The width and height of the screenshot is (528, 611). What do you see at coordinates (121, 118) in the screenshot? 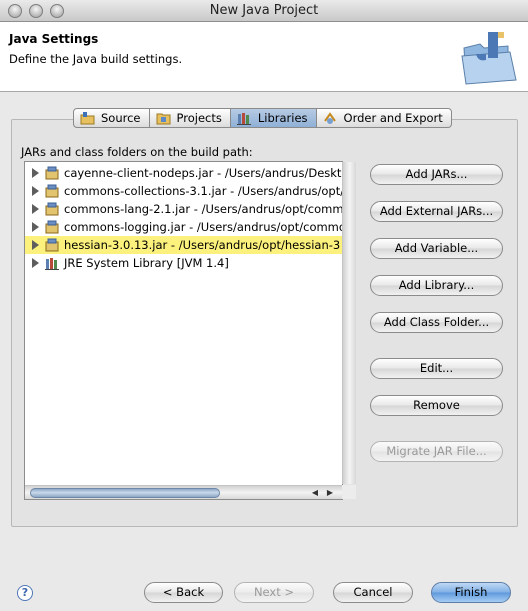
I see `tab-source-label: Source` at bounding box center [121, 118].